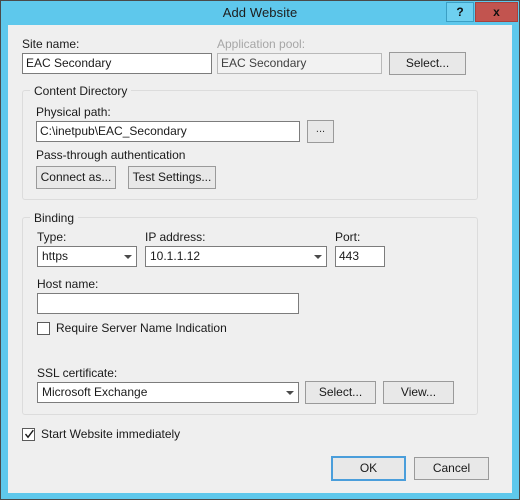 The image size is (520, 500). Describe the element at coordinates (348, 237) in the screenshot. I see `binding-port-label: Port:` at that location.